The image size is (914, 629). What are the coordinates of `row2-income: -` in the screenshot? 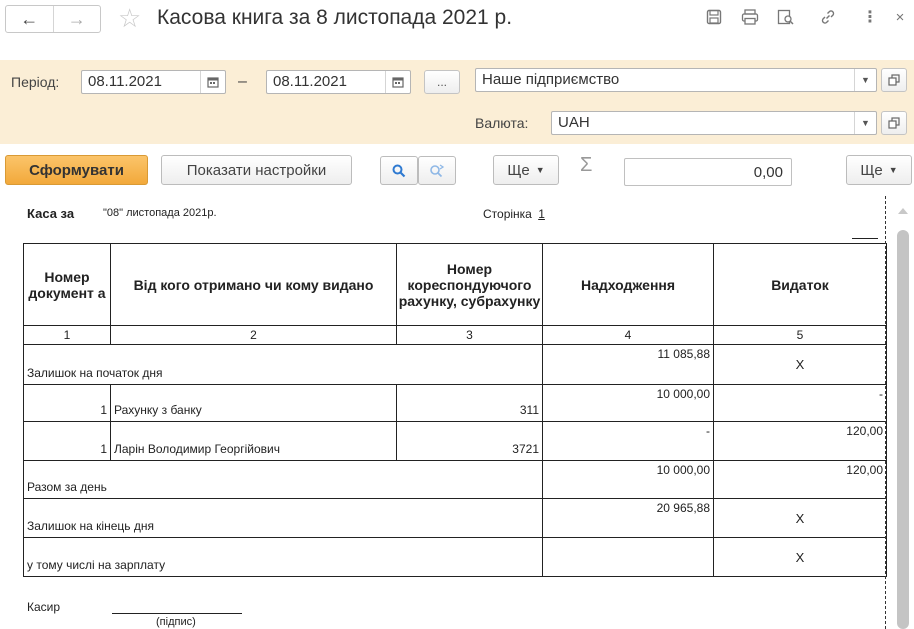 It's located at (628, 441).